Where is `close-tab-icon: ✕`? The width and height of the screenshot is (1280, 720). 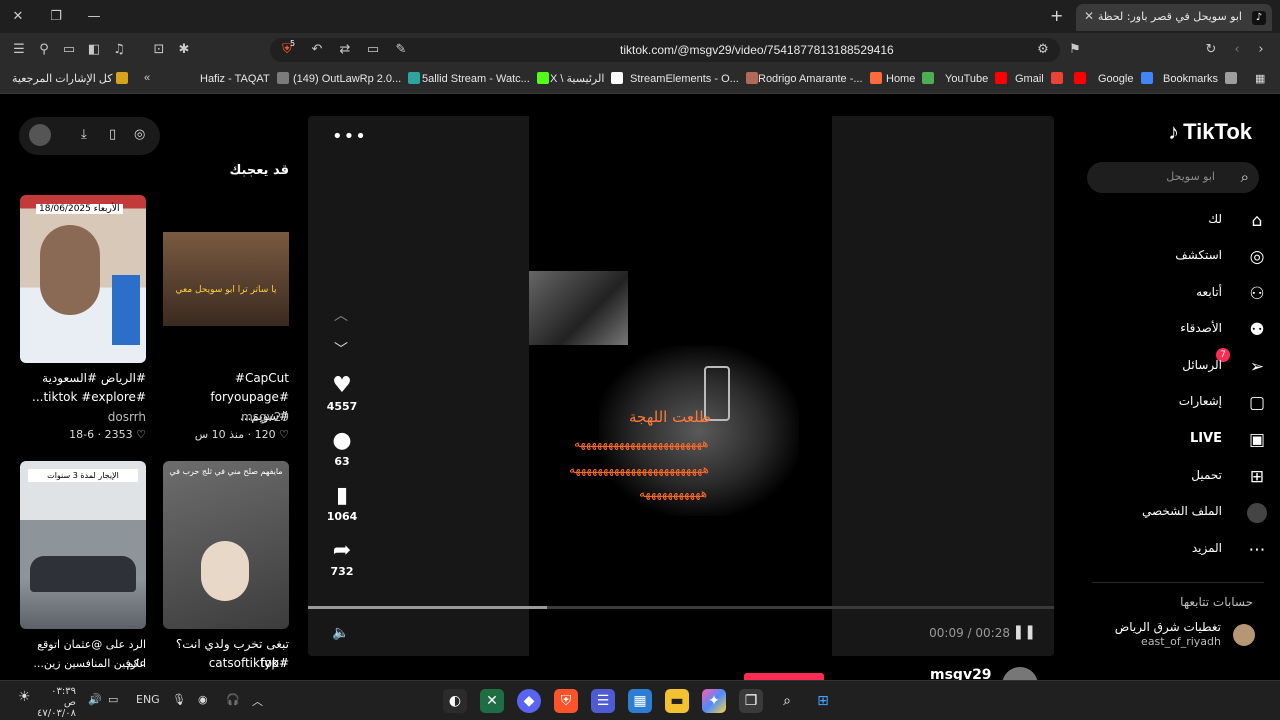 close-tab-icon: ✕ is located at coordinates (1089, 16).